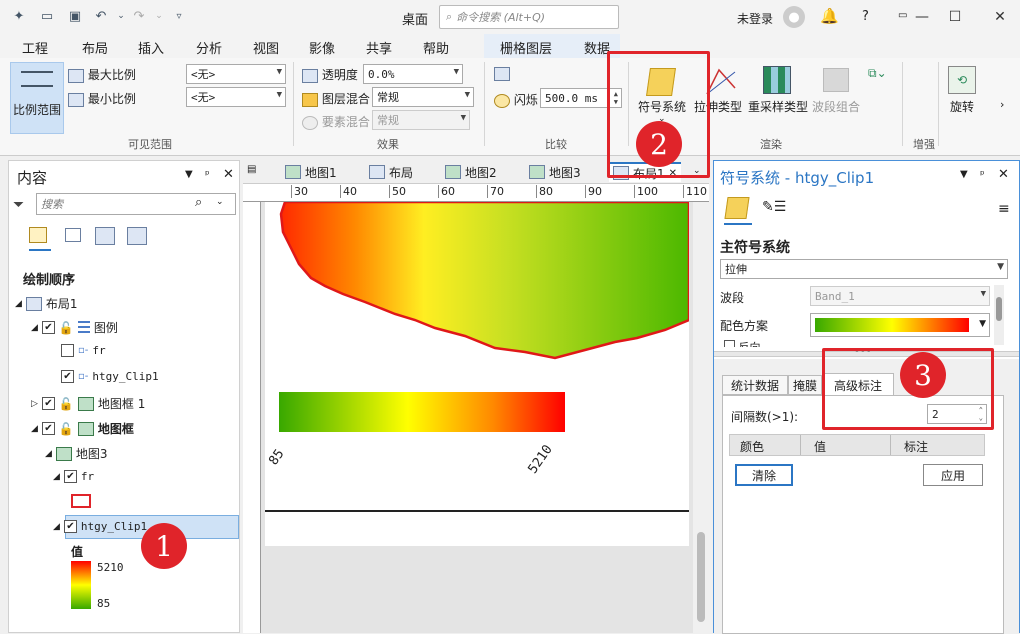  Describe the element at coordinates (962, 106) in the screenshot. I see `rotate-button: 旋转` at that location.